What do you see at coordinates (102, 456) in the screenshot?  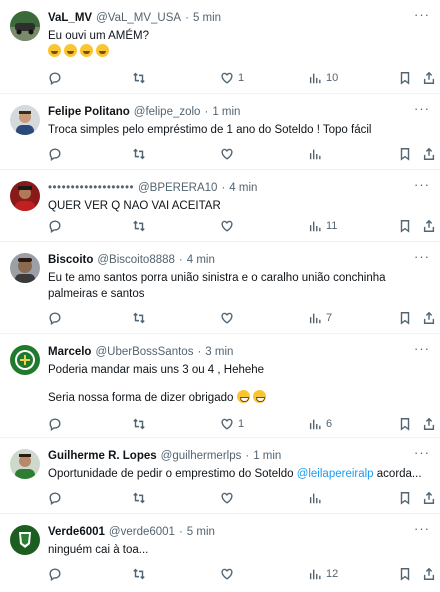 I see `display-name: Guilherme R. Lopes` at bounding box center [102, 456].